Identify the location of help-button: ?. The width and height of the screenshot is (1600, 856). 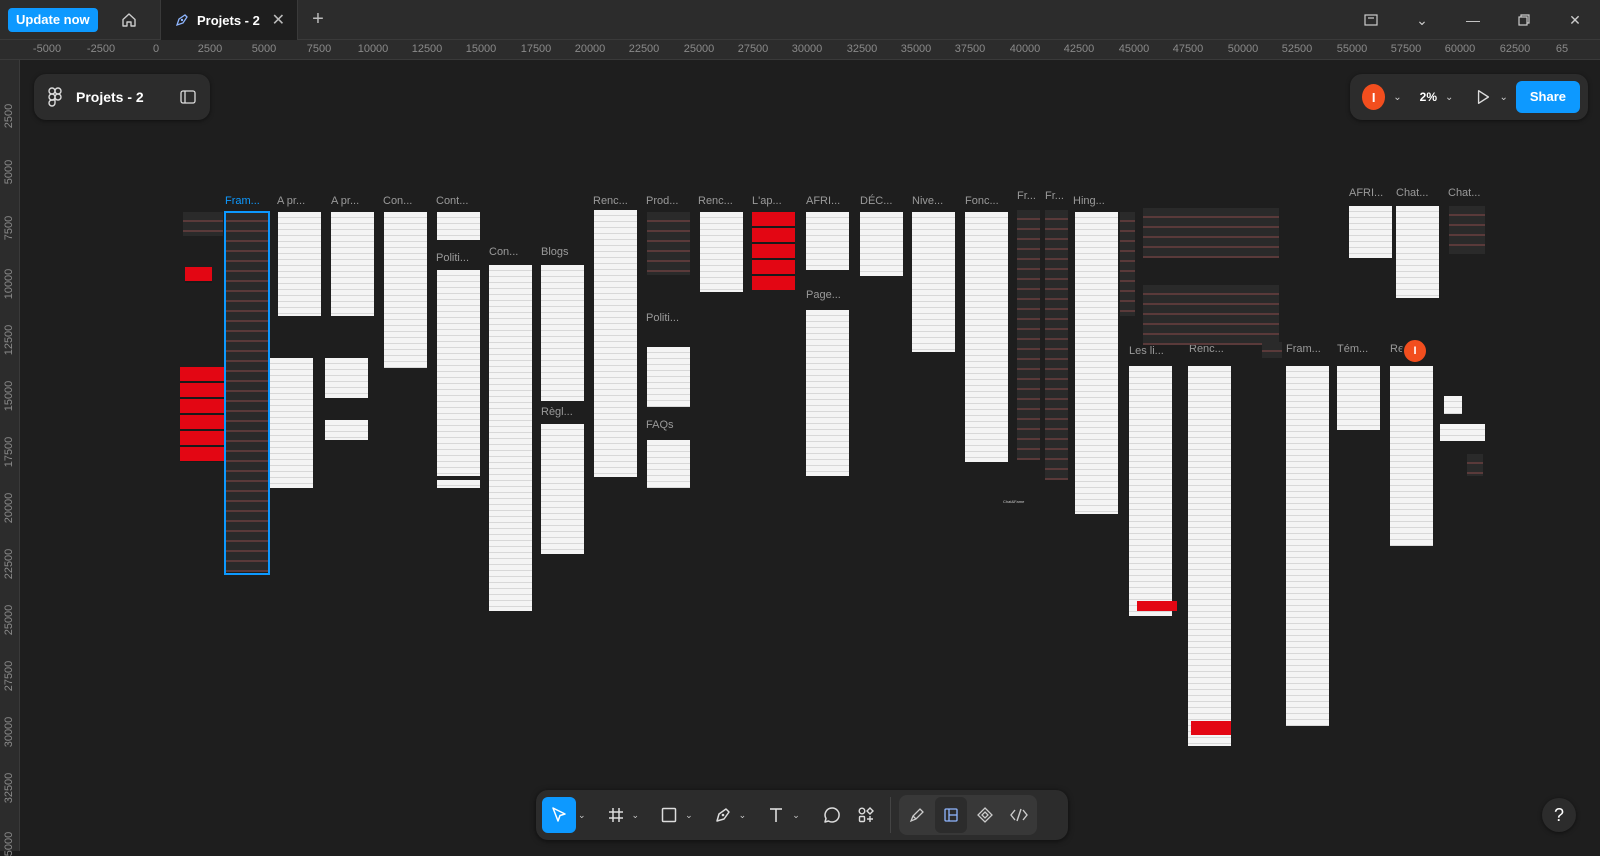
(1559, 815).